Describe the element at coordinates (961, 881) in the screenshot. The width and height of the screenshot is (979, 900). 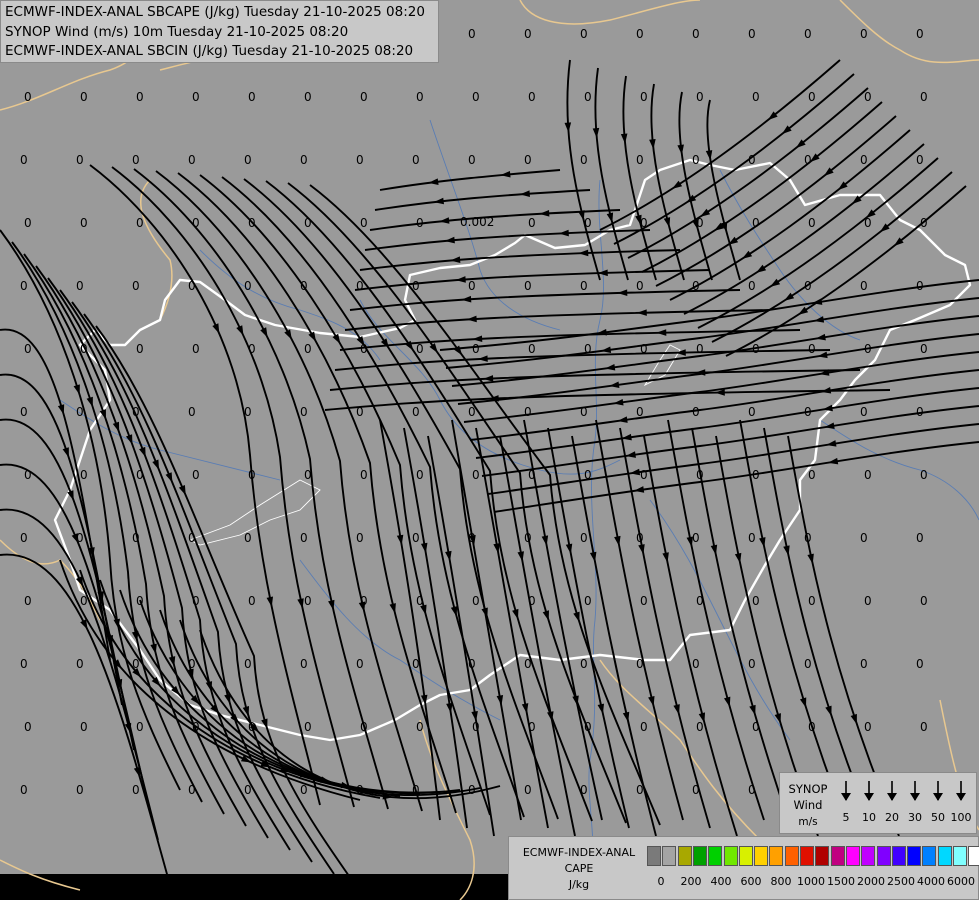
I see `cape-tick-label: 6000` at that location.